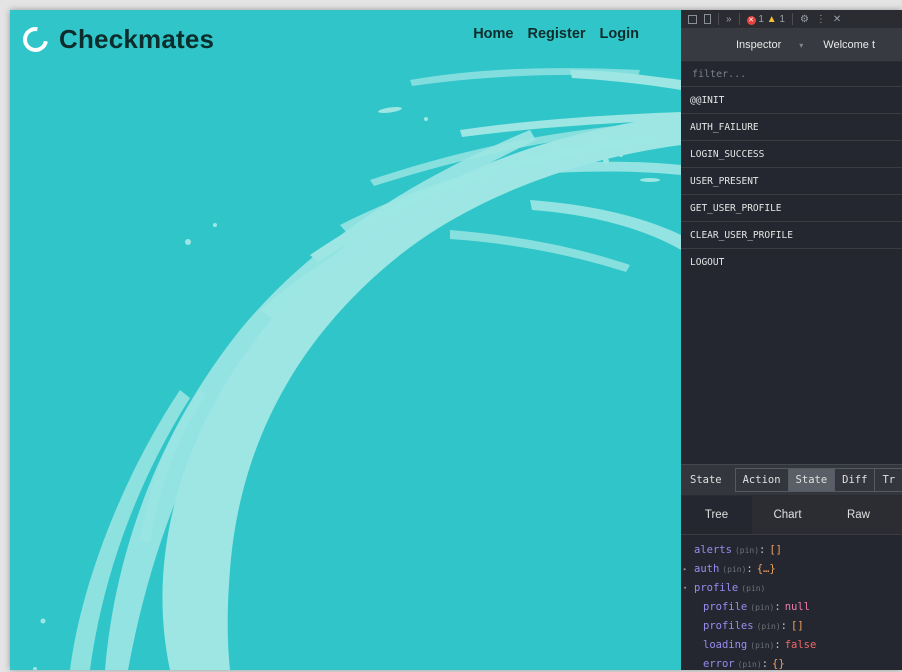  Describe the element at coordinates (800, 645) in the screenshot. I see `tree-value: false` at that location.